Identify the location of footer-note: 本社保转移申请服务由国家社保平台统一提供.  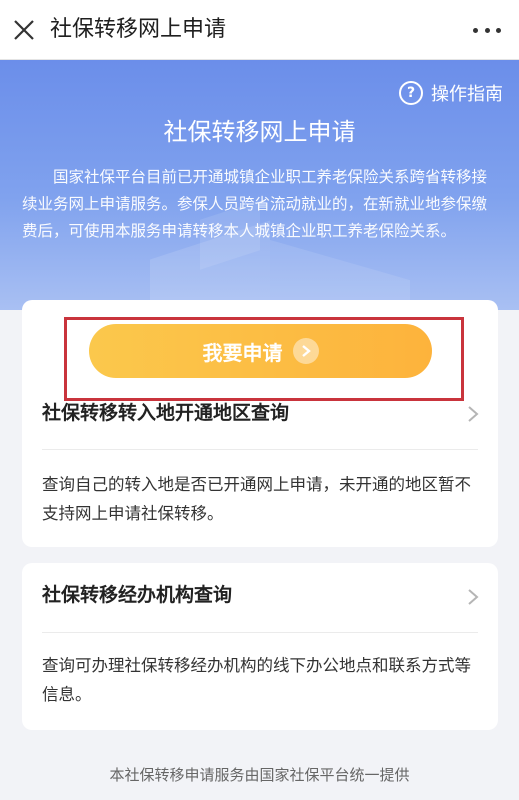
(259, 775).